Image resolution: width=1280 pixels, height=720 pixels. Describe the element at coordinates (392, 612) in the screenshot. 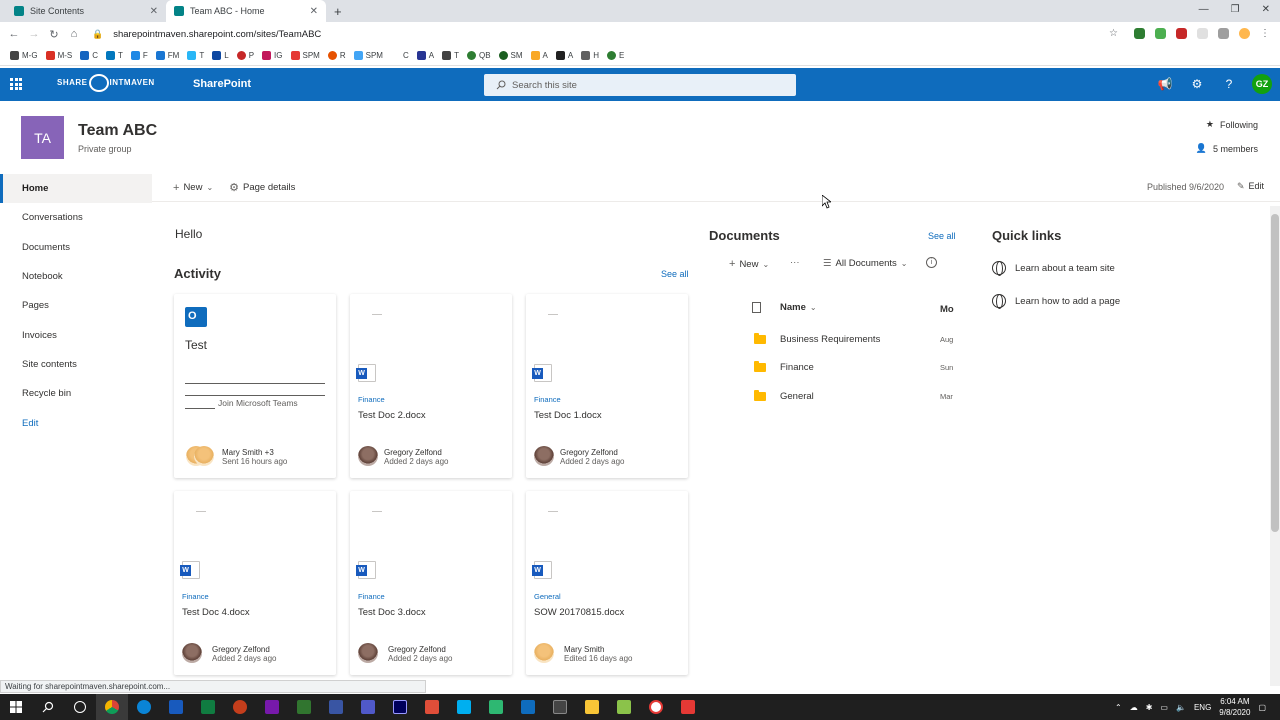

I see `card-file-name: Test Doc 3.docx` at that location.